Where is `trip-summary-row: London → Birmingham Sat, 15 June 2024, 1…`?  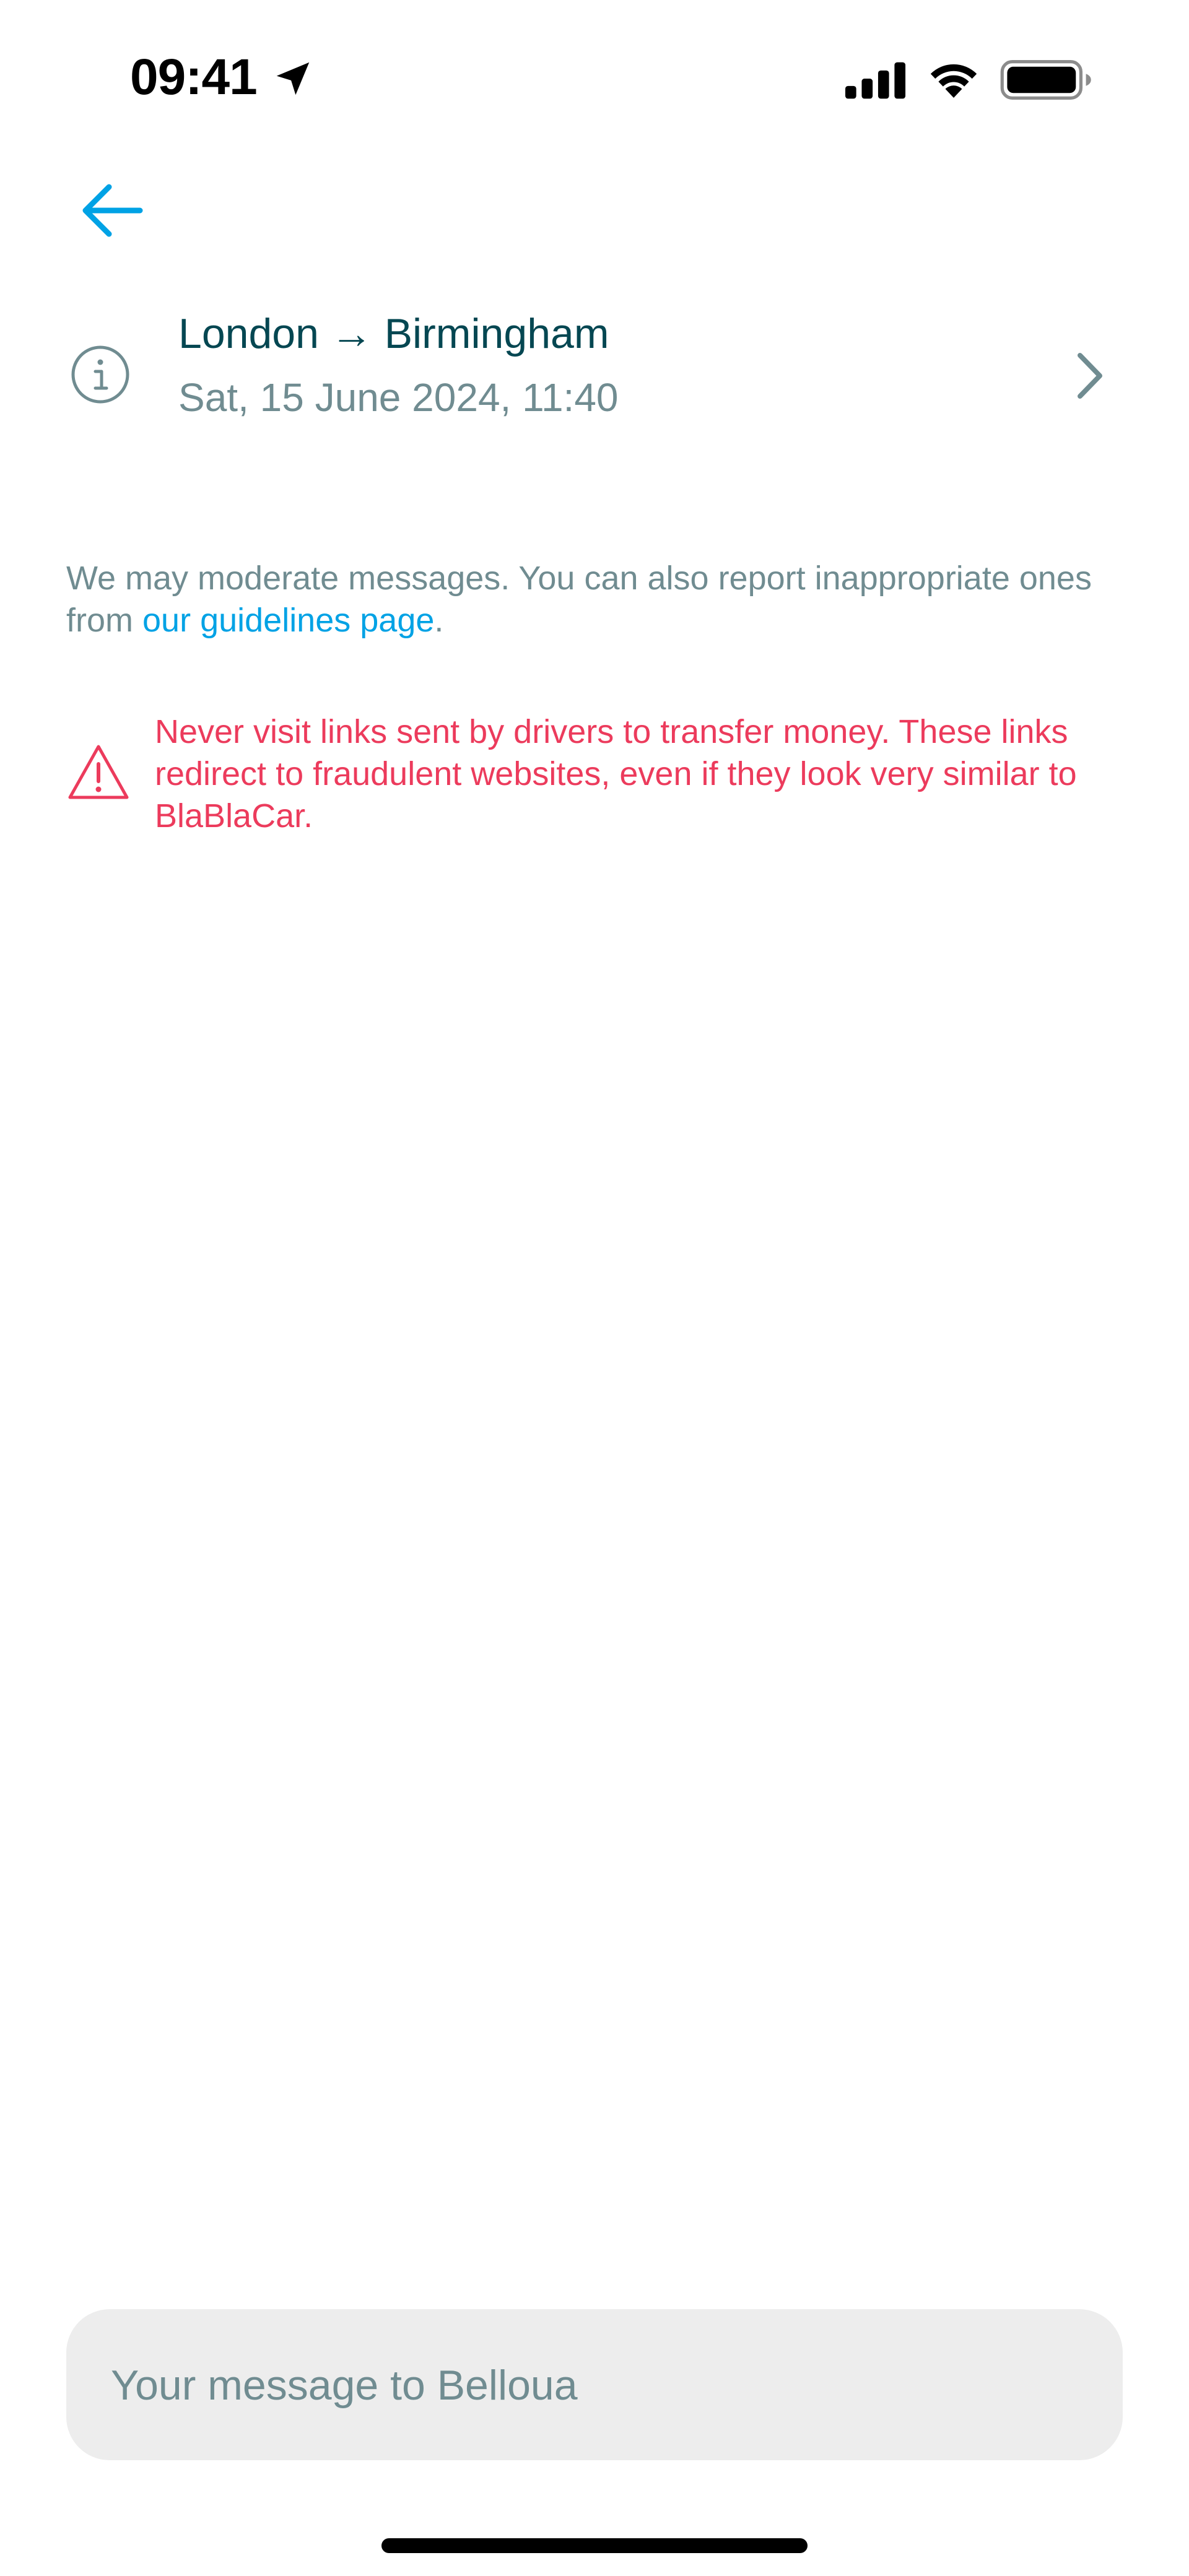
trip-summary-row: London → Birmingham Sat, 15 June 2024, 1… is located at coordinates (594, 374).